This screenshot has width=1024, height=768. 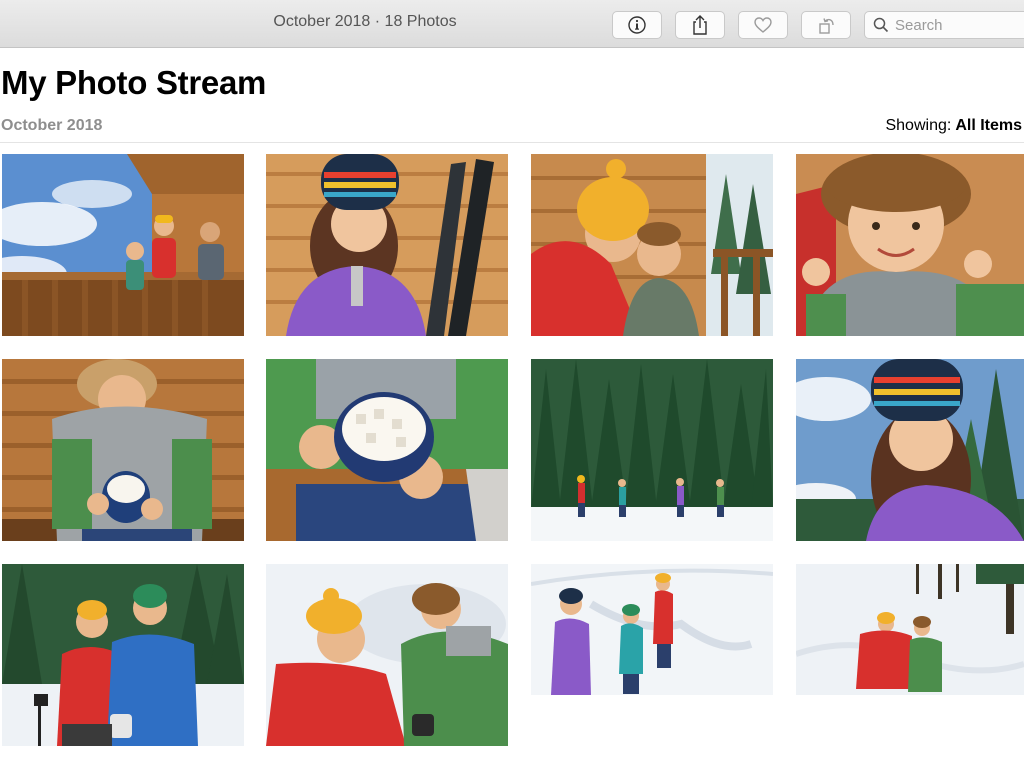 I want to click on heart-icon, so click(x=763, y=25).